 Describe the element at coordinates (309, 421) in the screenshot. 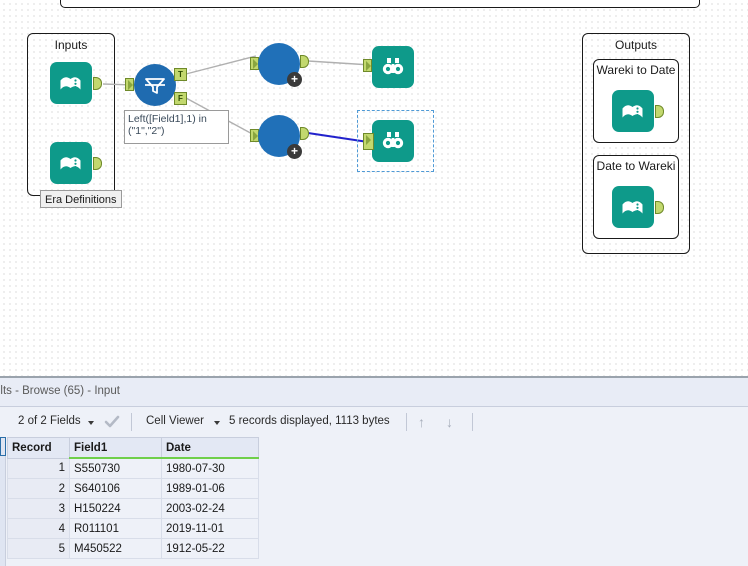

I see `record-status-label: 5 records displayed, 1113 bytes` at that location.